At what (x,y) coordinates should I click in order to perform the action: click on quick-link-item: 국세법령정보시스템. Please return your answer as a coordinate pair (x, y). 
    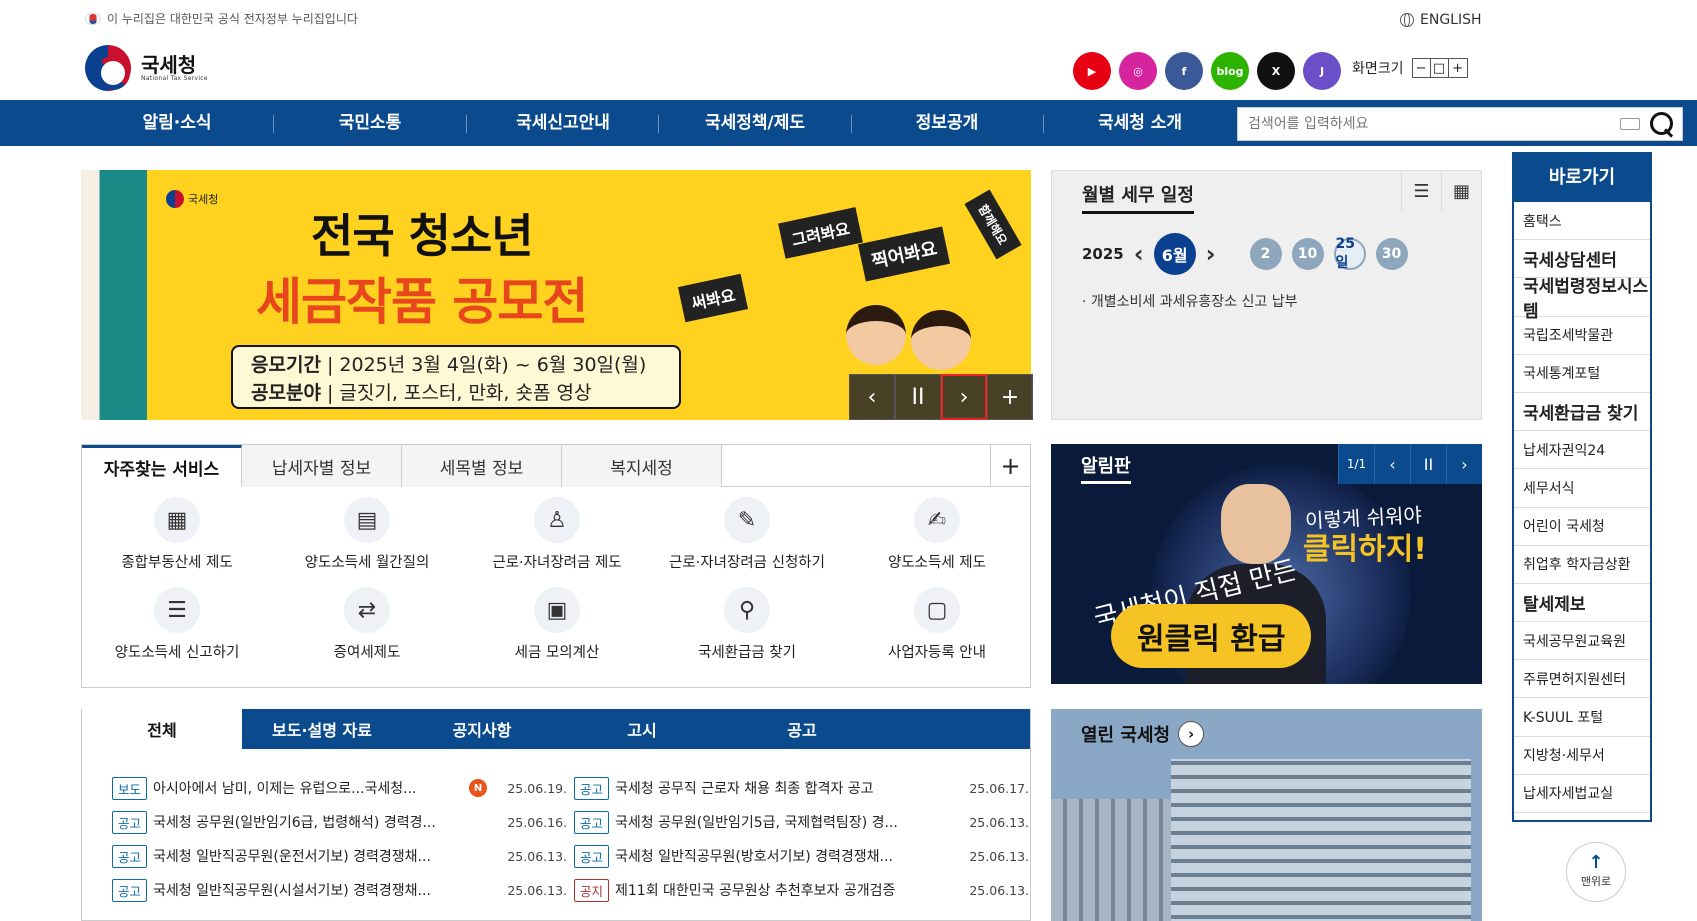
    Looking at the image, I should click on (1582, 299).